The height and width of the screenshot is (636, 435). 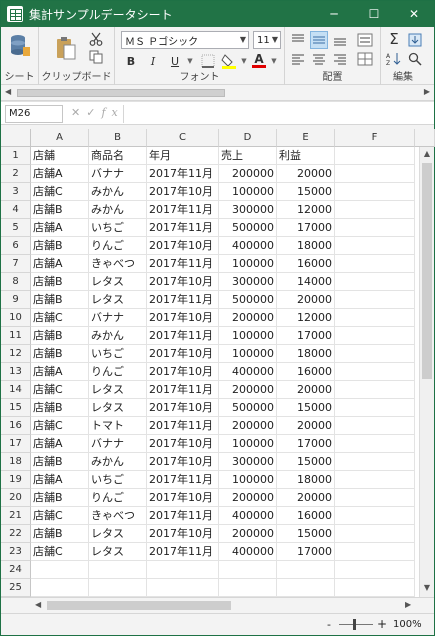 What do you see at coordinates (183, 480) in the screenshot?
I see `cell-c19: 2017年11月` at bounding box center [183, 480].